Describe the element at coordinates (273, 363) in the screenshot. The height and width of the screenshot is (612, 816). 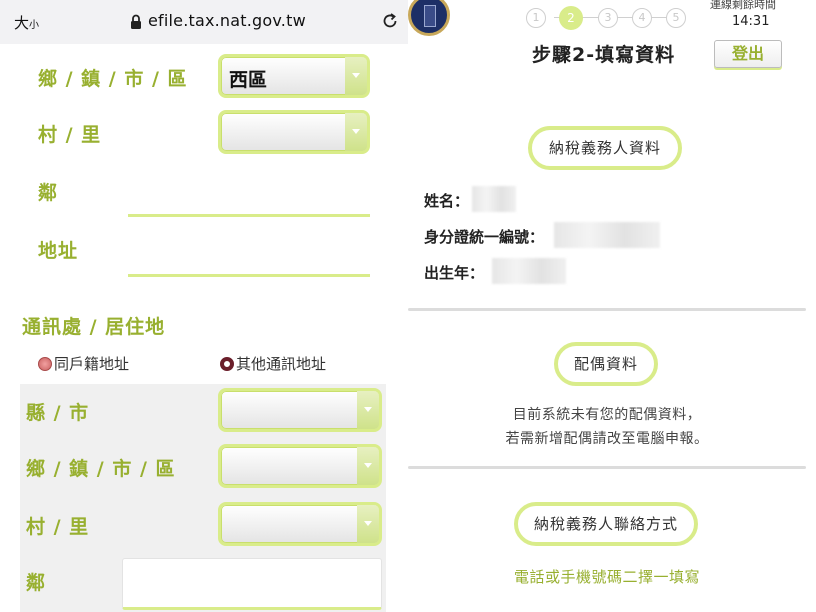
I see `radio-other-address: 其他通訊地址` at that location.